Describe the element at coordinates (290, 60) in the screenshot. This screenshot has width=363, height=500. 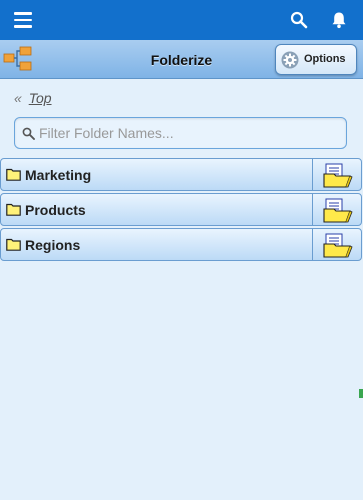
I see `gear-icon` at that location.